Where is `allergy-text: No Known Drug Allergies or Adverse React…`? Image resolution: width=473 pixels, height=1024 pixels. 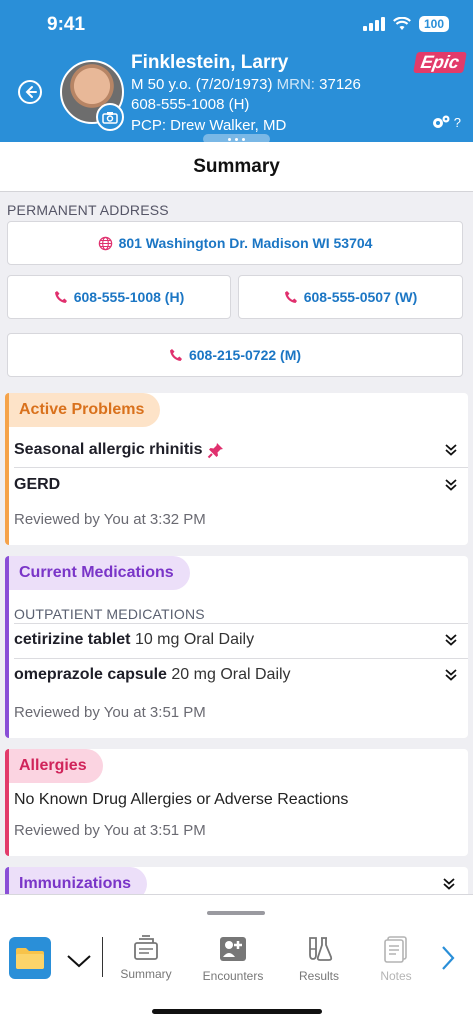
allergy-text: No Known Drug Allergies or Adverse React… is located at coordinates (181, 799).